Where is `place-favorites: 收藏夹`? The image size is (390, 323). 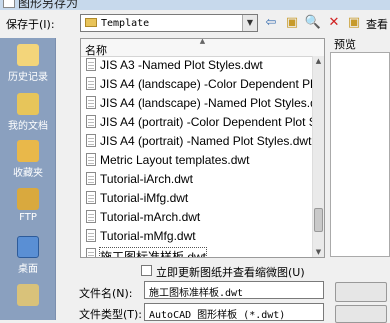
place-favorites: 收藏夹 is located at coordinates (28, 159).